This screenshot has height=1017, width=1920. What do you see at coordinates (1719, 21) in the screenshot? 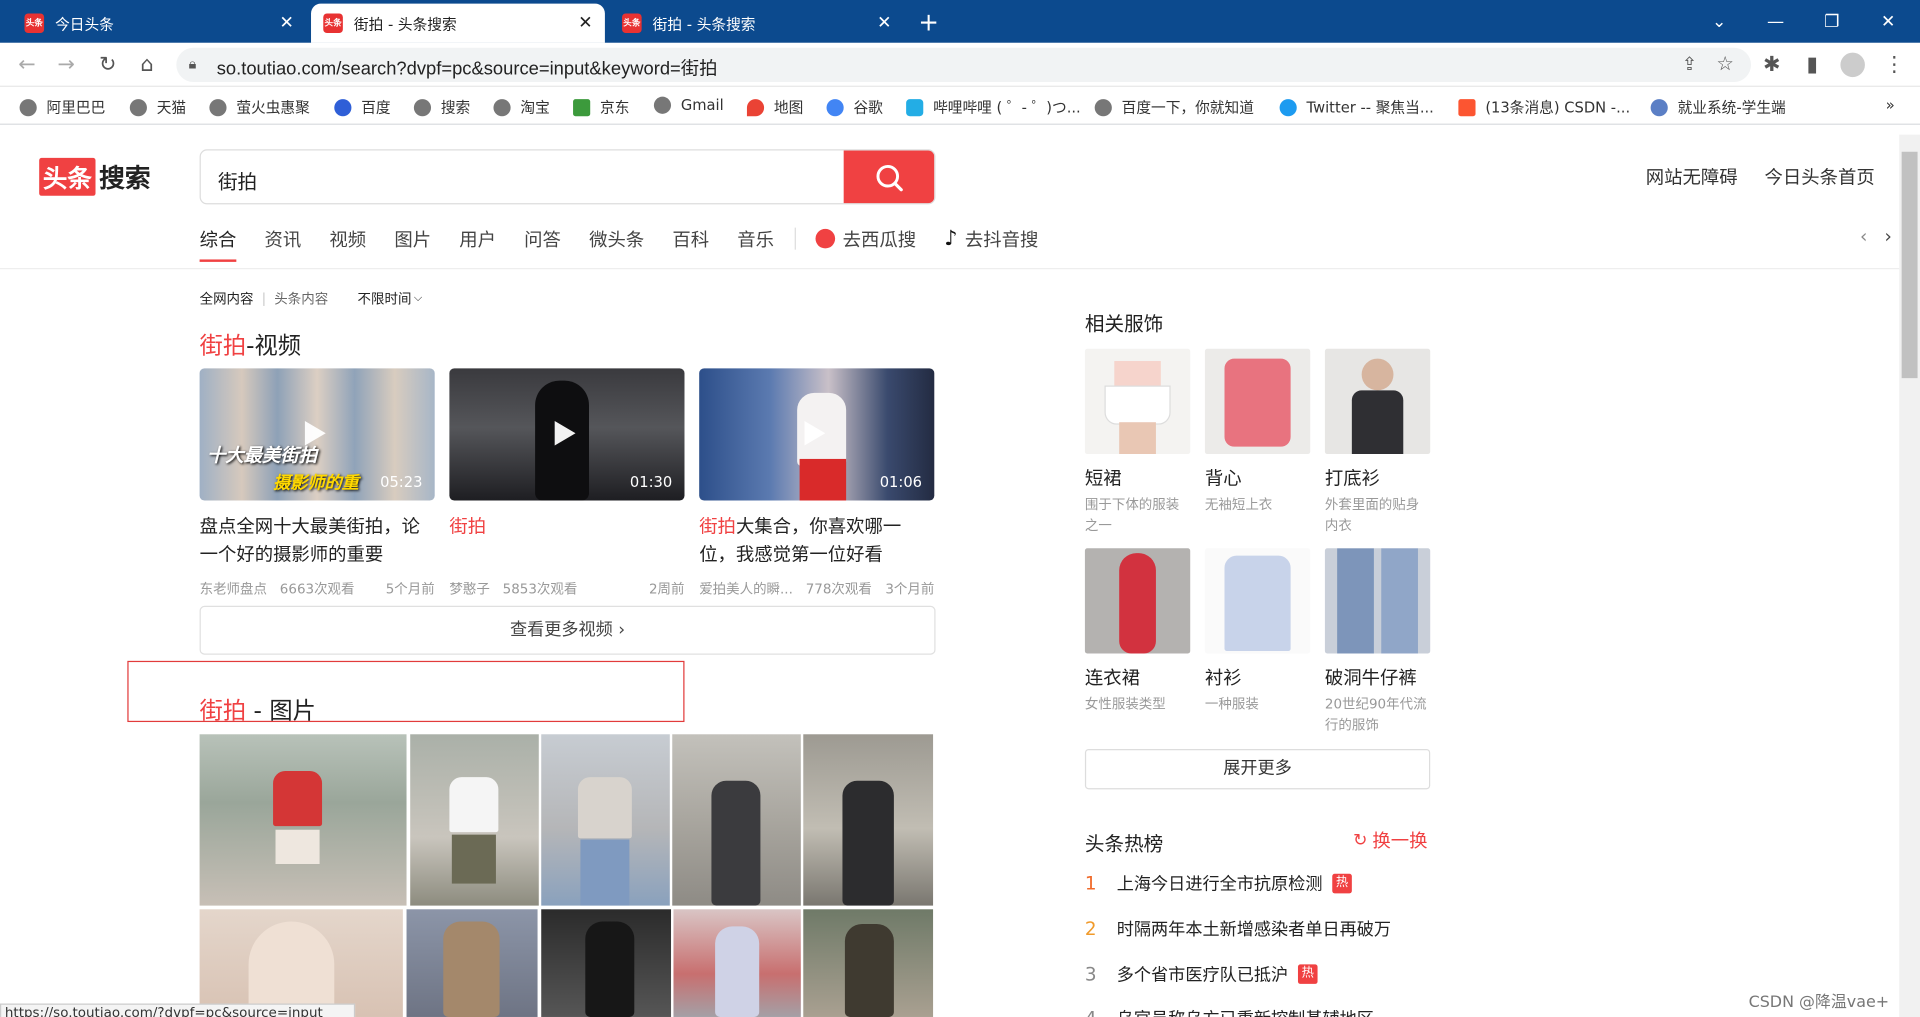
I see `tab-search-icon: ⌄` at bounding box center [1719, 21].